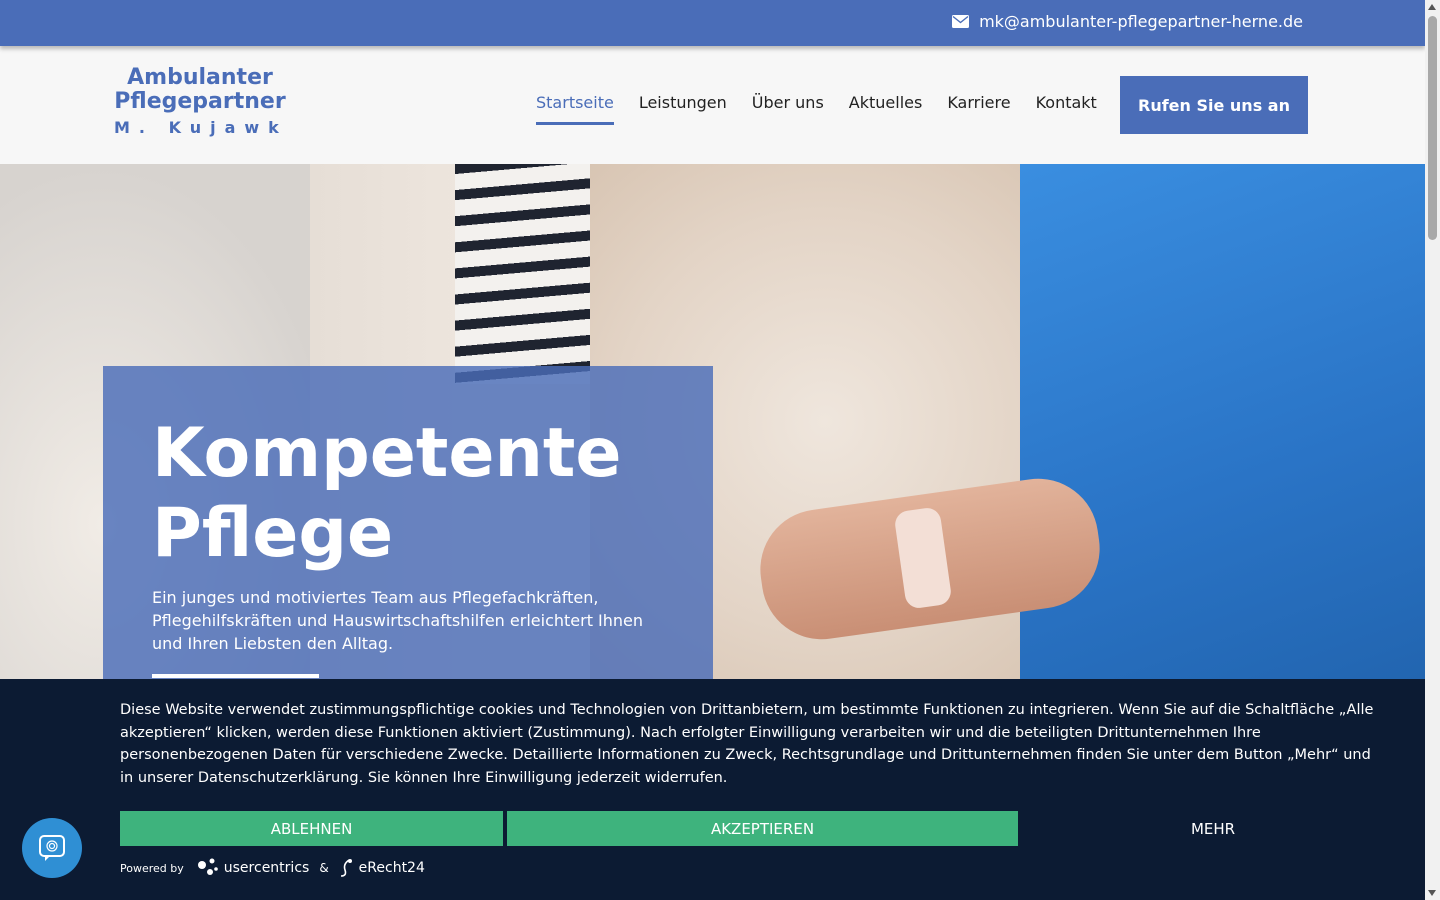 This screenshot has height=900, width=1440. What do you see at coordinates (1432, 893) in the screenshot?
I see `scroll-down-icon` at bounding box center [1432, 893].